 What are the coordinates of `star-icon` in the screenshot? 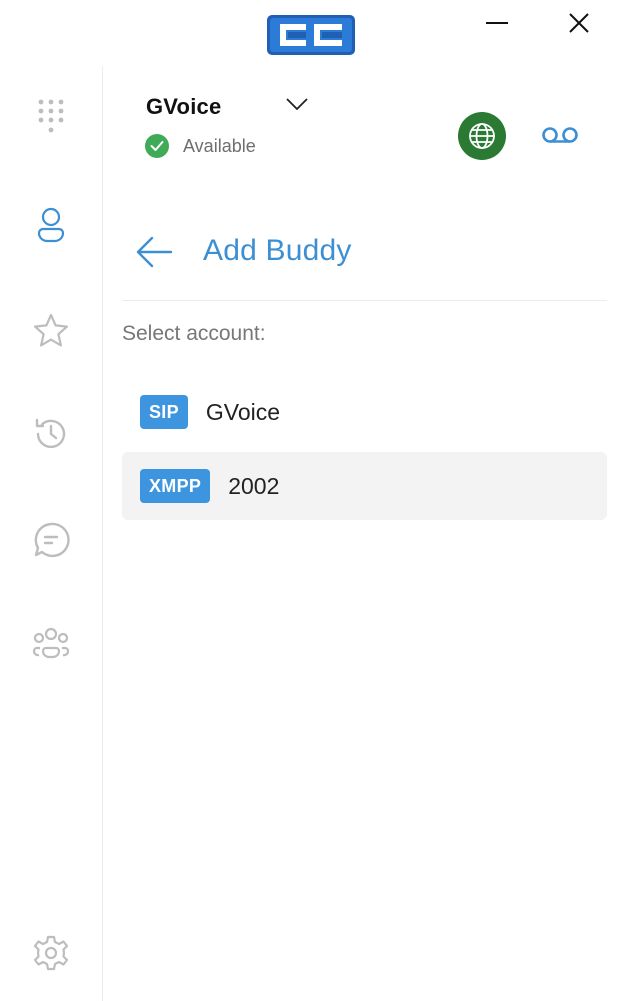 It's located at (51, 330).